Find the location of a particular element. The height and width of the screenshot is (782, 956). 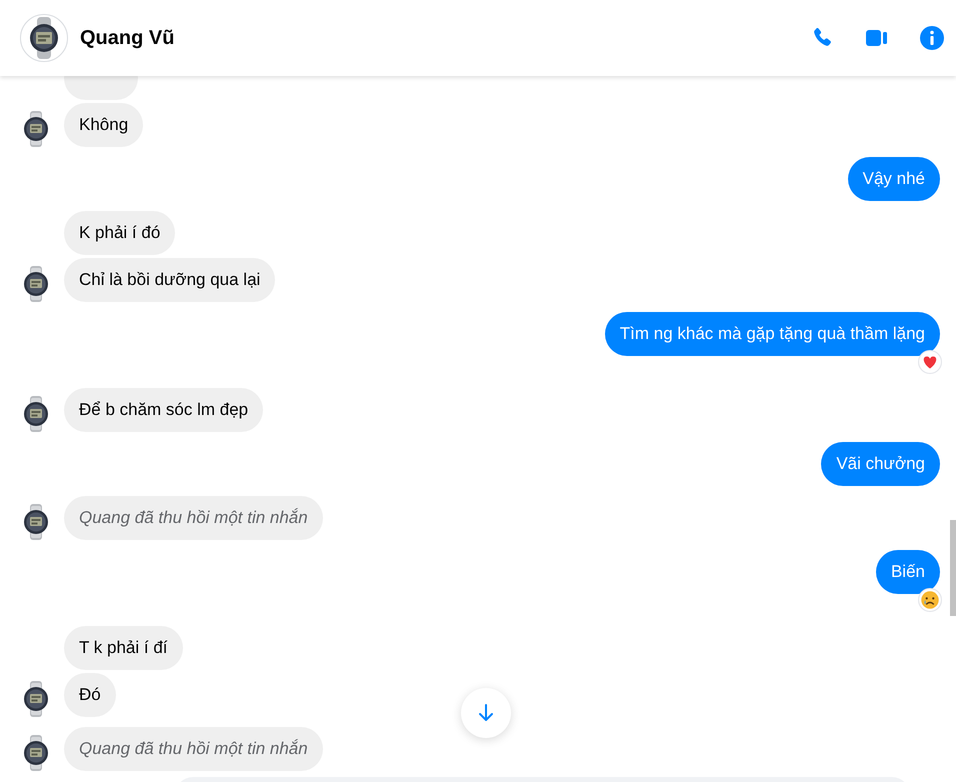

contact-name: Quang Vũ is located at coordinates (127, 38).